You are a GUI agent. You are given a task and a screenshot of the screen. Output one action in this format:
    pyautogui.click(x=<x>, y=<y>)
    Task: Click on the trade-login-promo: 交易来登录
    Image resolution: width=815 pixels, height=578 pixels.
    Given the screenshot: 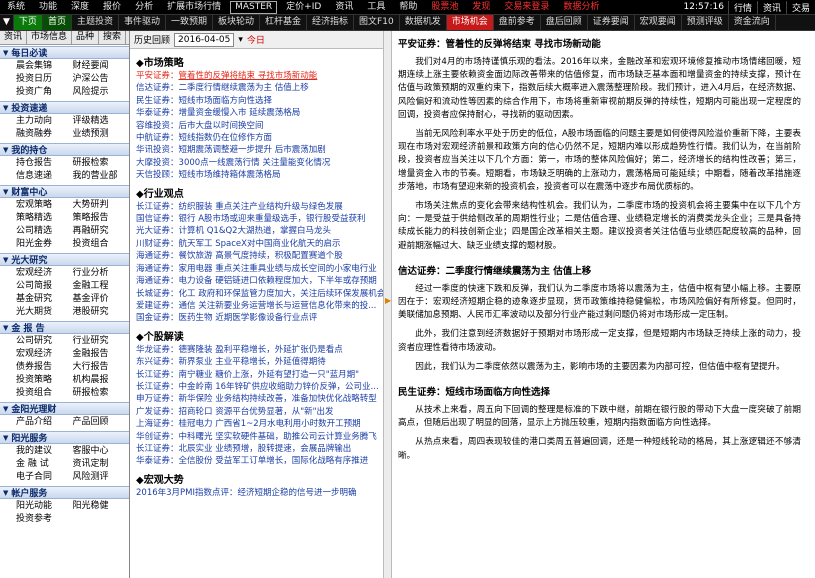 What is the action you would take?
    pyautogui.click(x=526, y=7)
    